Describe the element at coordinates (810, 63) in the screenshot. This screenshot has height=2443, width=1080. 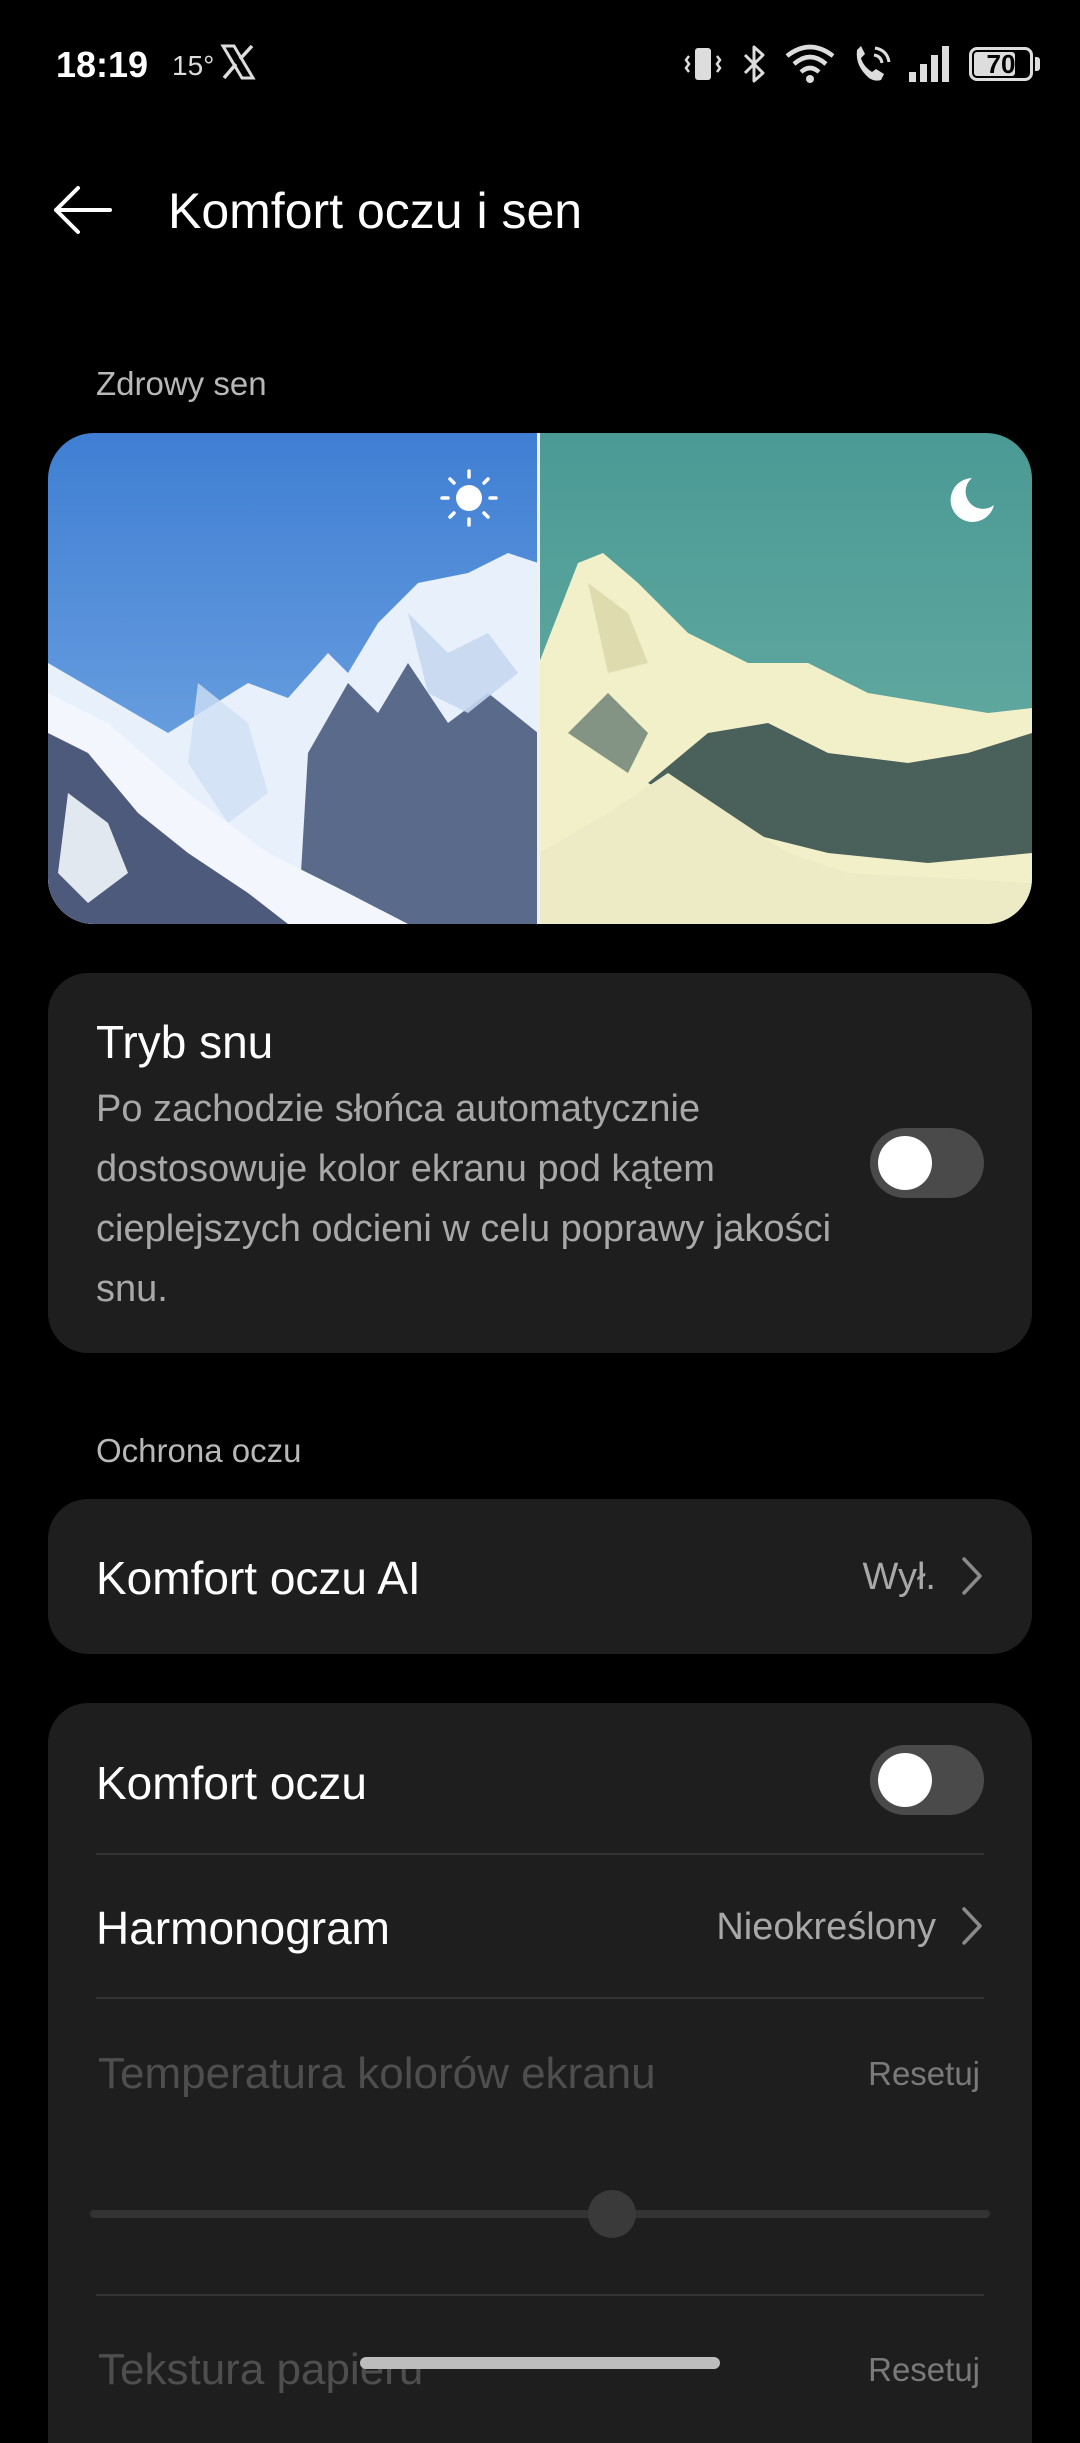
I see `wifi-icon` at that location.